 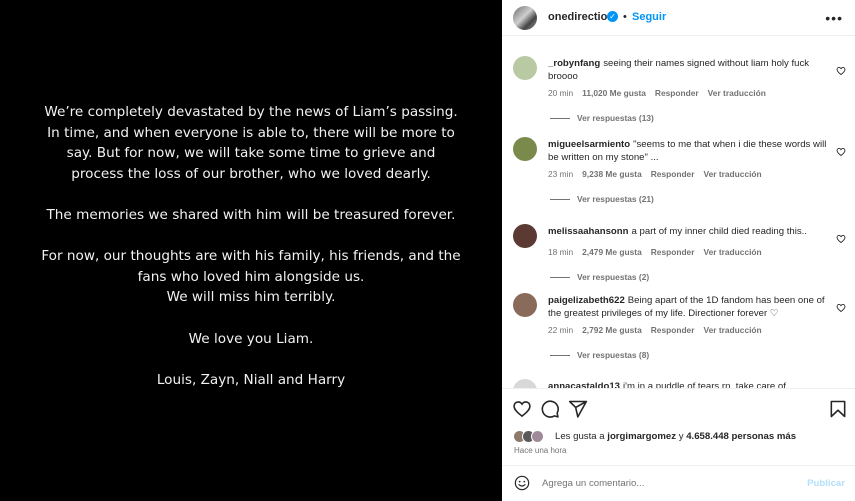 I want to click on likes-count-link: 4.658.448 personas más, so click(x=741, y=436).